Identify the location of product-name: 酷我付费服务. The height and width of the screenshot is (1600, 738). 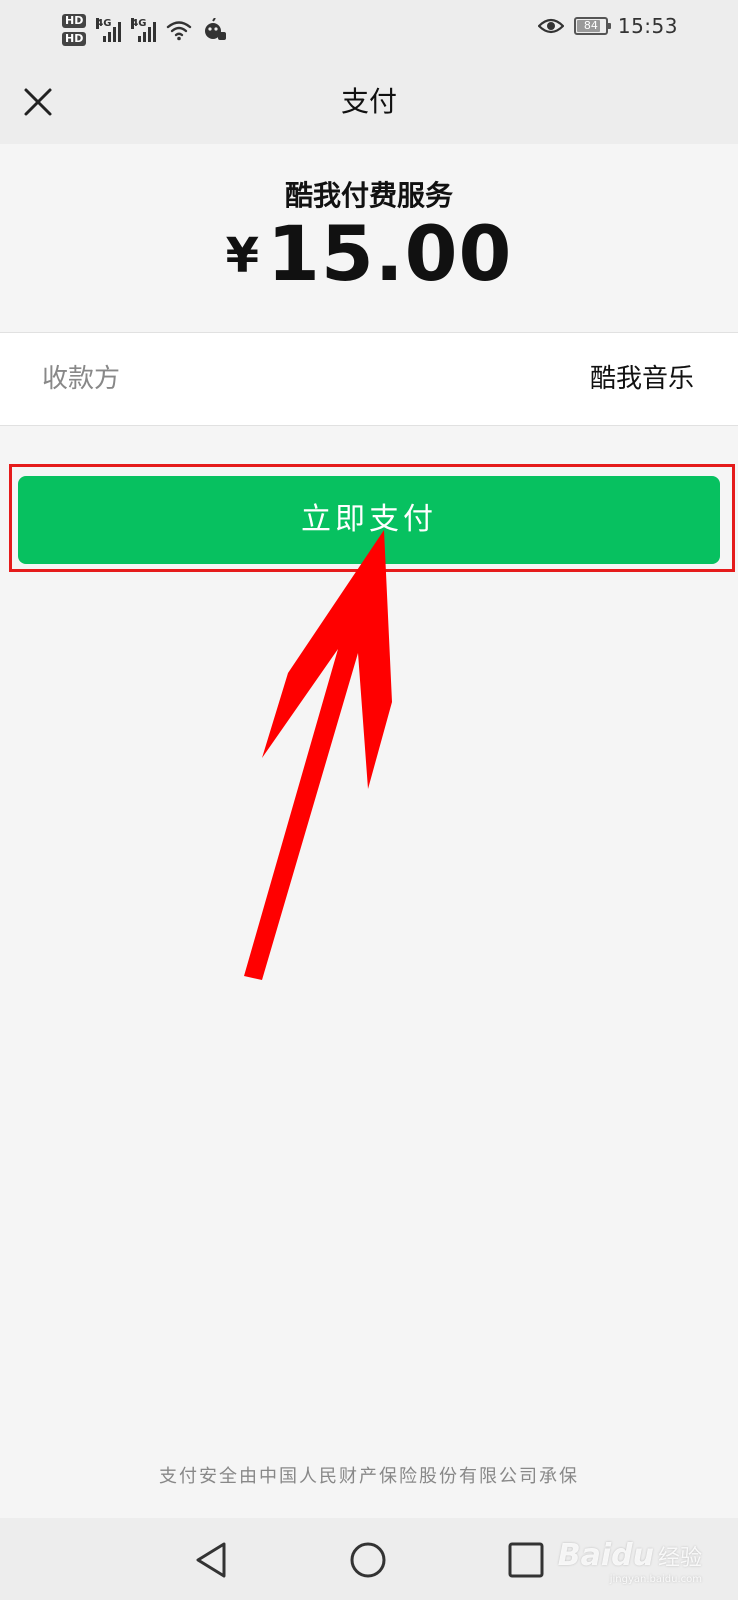
(368, 195).